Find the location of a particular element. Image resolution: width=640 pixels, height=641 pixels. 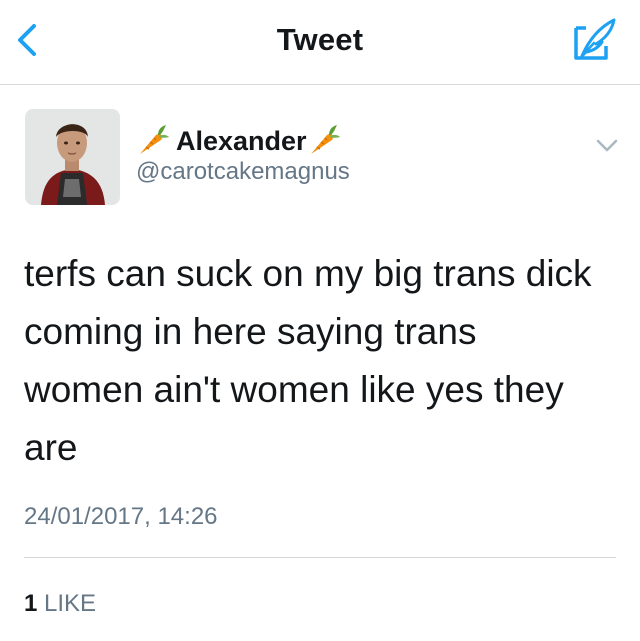

avatar-image is located at coordinates (72, 157).